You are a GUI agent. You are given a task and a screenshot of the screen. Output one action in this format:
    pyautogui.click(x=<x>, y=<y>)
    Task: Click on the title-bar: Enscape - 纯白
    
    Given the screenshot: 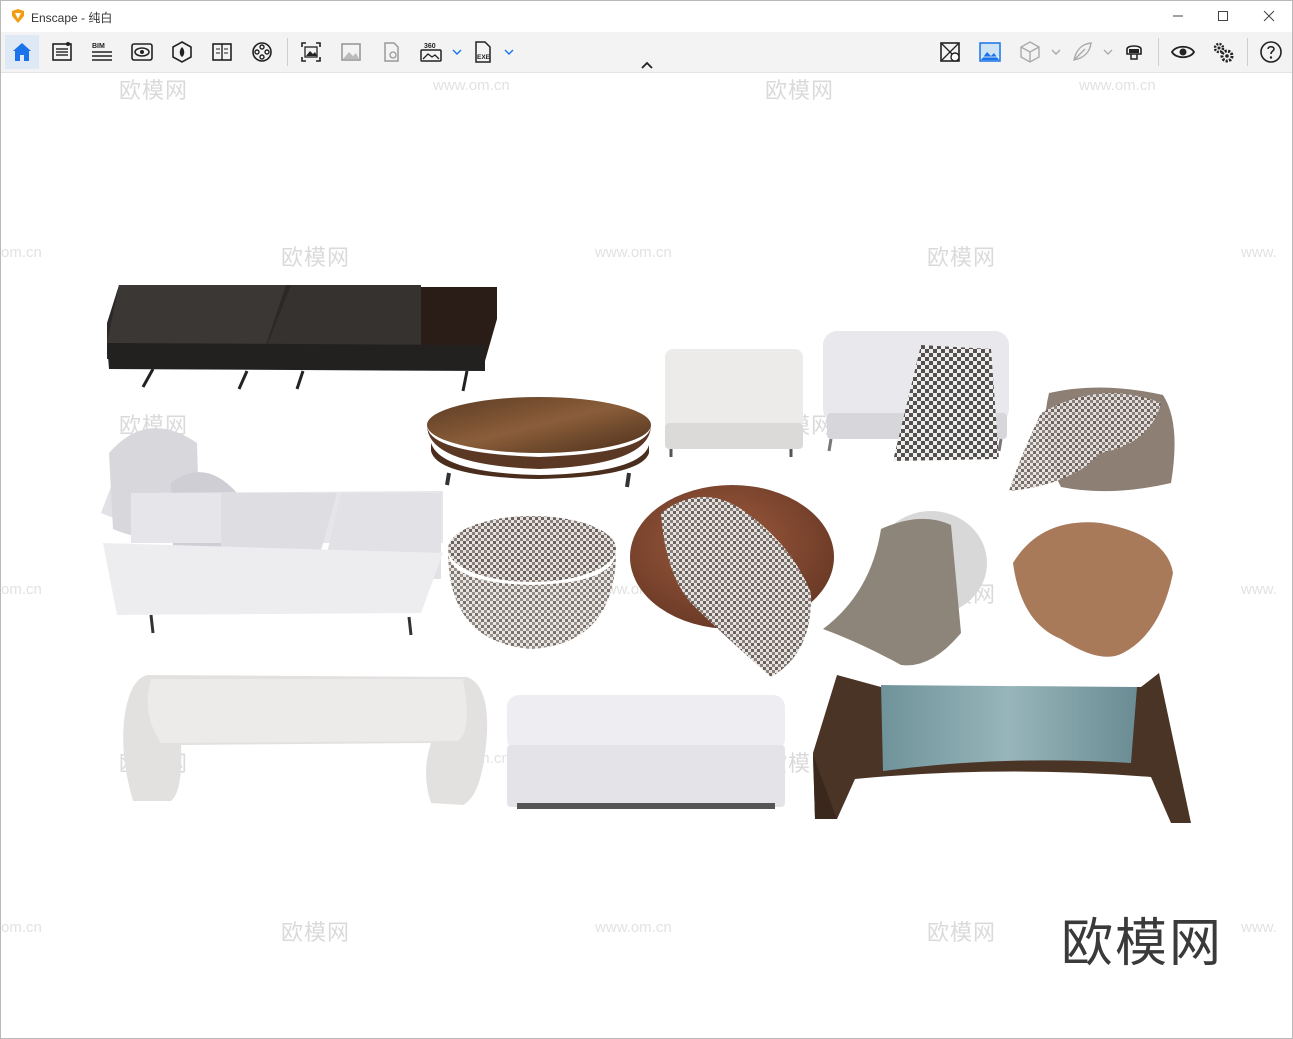 What is the action you would take?
    pyautogui.click(x=646, y=16)
    